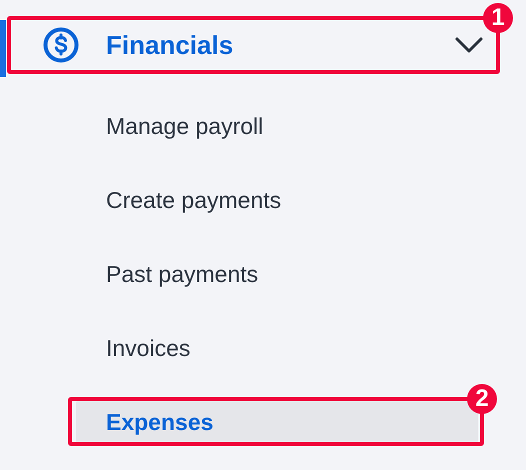 Image resolution: width=526 pixels, height=470 pixels. Describe the element at coordinates (61, 45) in the screenshot. I see `dollar-icon` at that location.